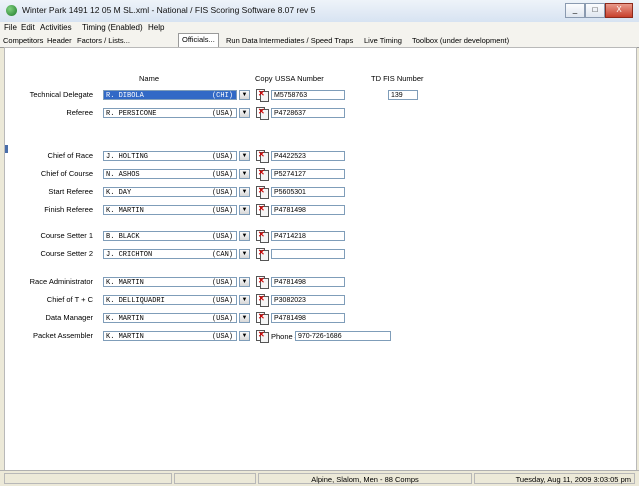  I want to click on menu-file: File, so click(10, 27).